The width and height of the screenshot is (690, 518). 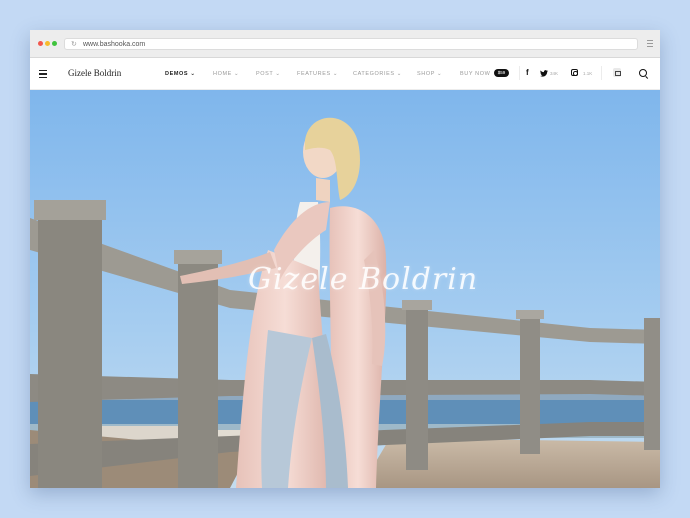 What do you see at coordinates (74, 44) in the screenshot?
I see `reload-icon: ↻` at bounding box center [74, 44].